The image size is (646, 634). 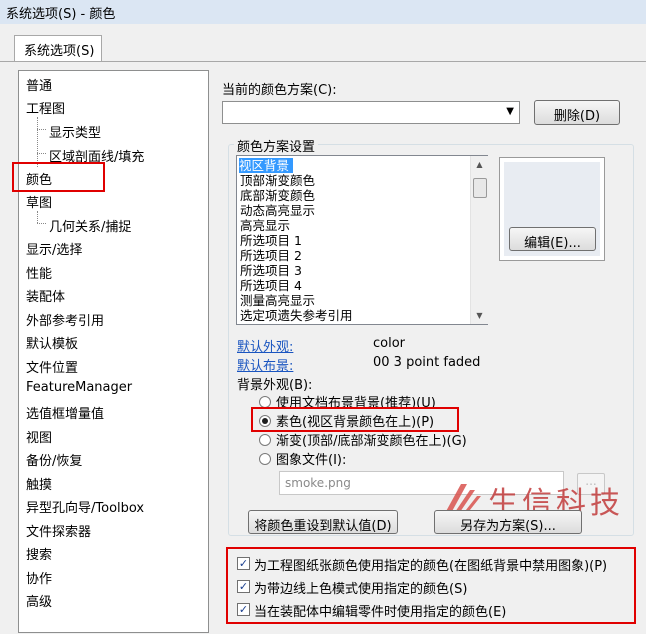 What do you see at coordinates (39, 436) in the screenshot?
I see `nav-item-view: 视图` at bounding box center [39, 436].